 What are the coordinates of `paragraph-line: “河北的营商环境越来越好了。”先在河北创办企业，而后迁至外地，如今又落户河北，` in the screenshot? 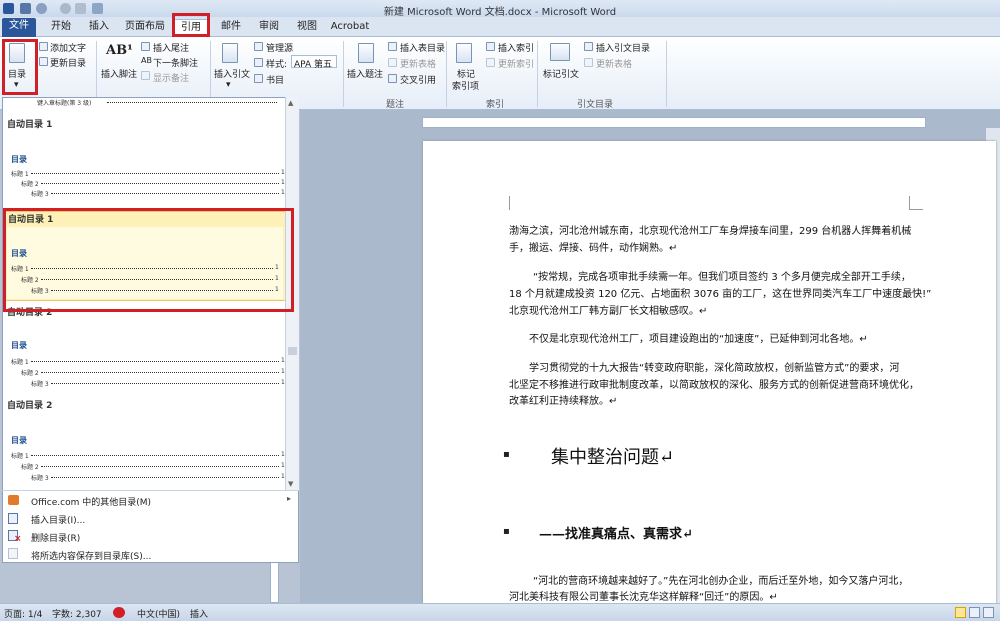 It's located at (721, 581).